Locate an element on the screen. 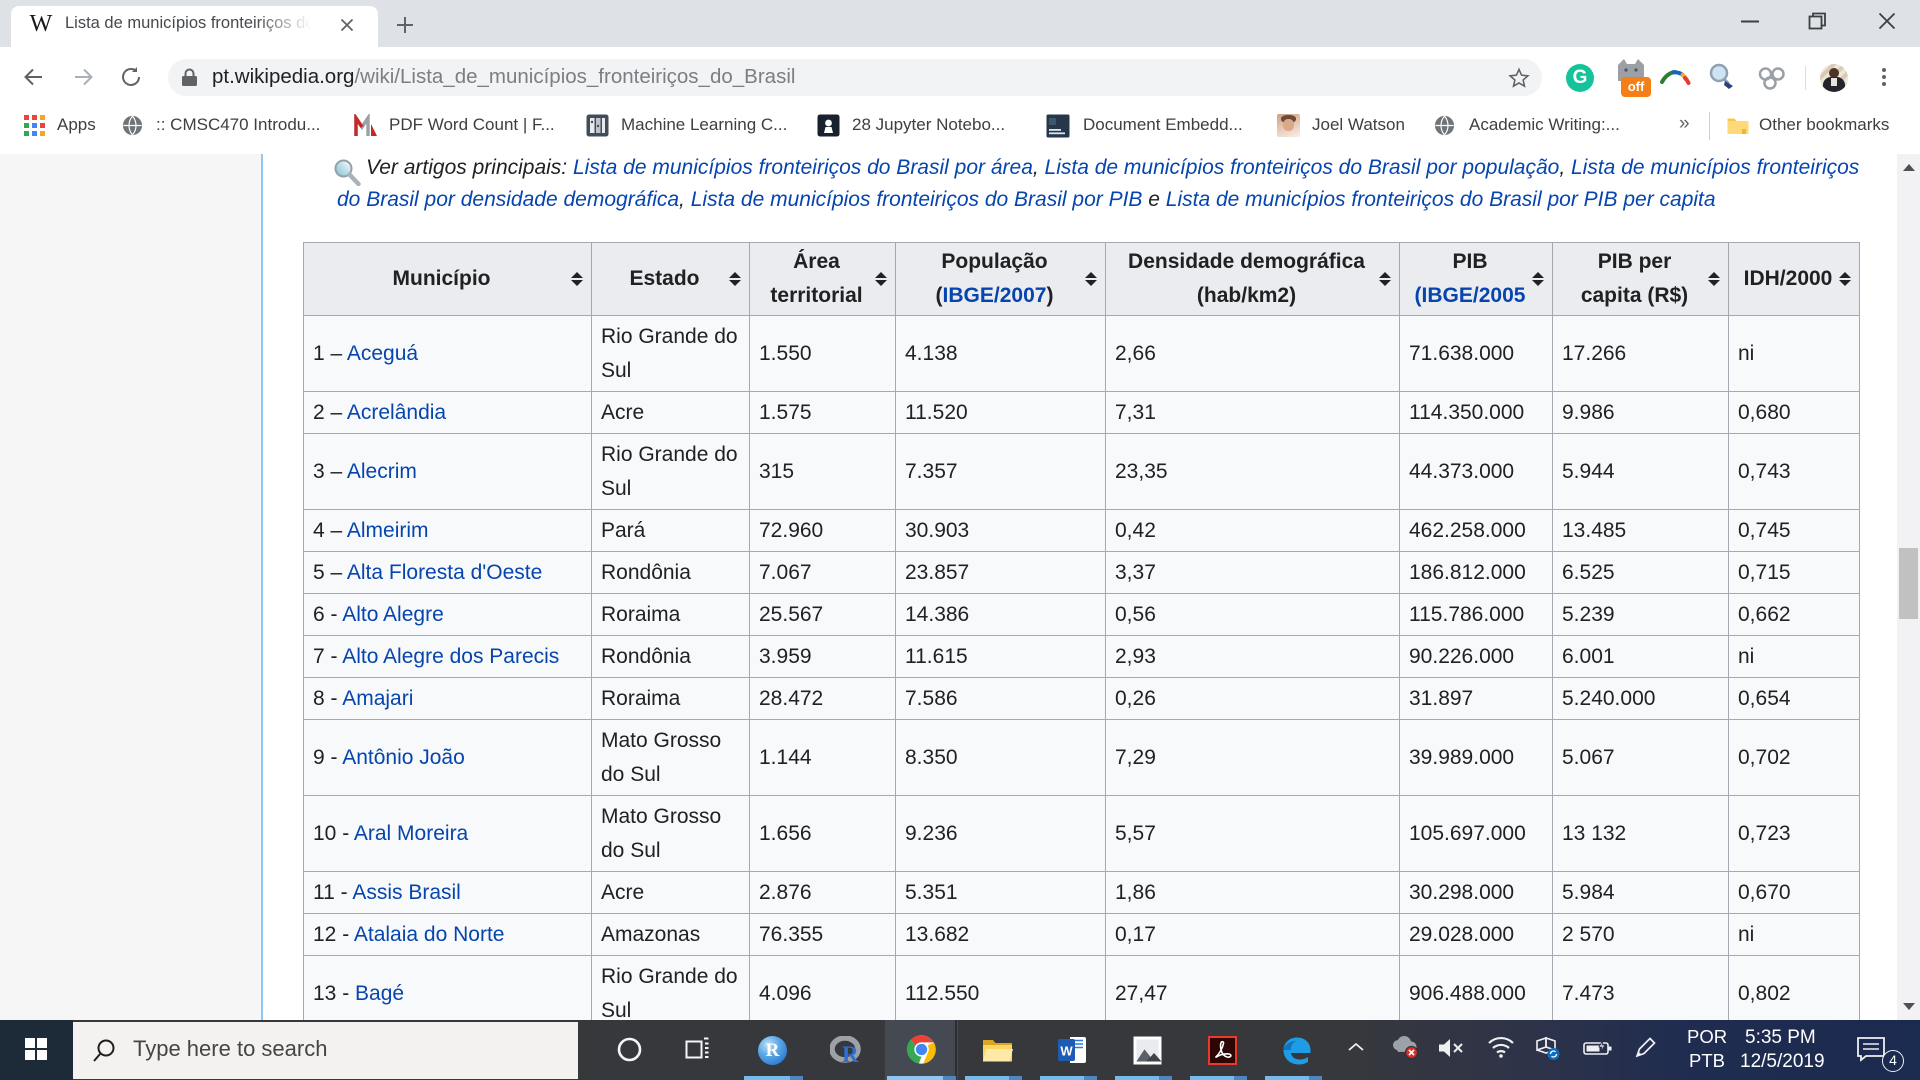  svg-text: R is located at coordinates (850, 1054).